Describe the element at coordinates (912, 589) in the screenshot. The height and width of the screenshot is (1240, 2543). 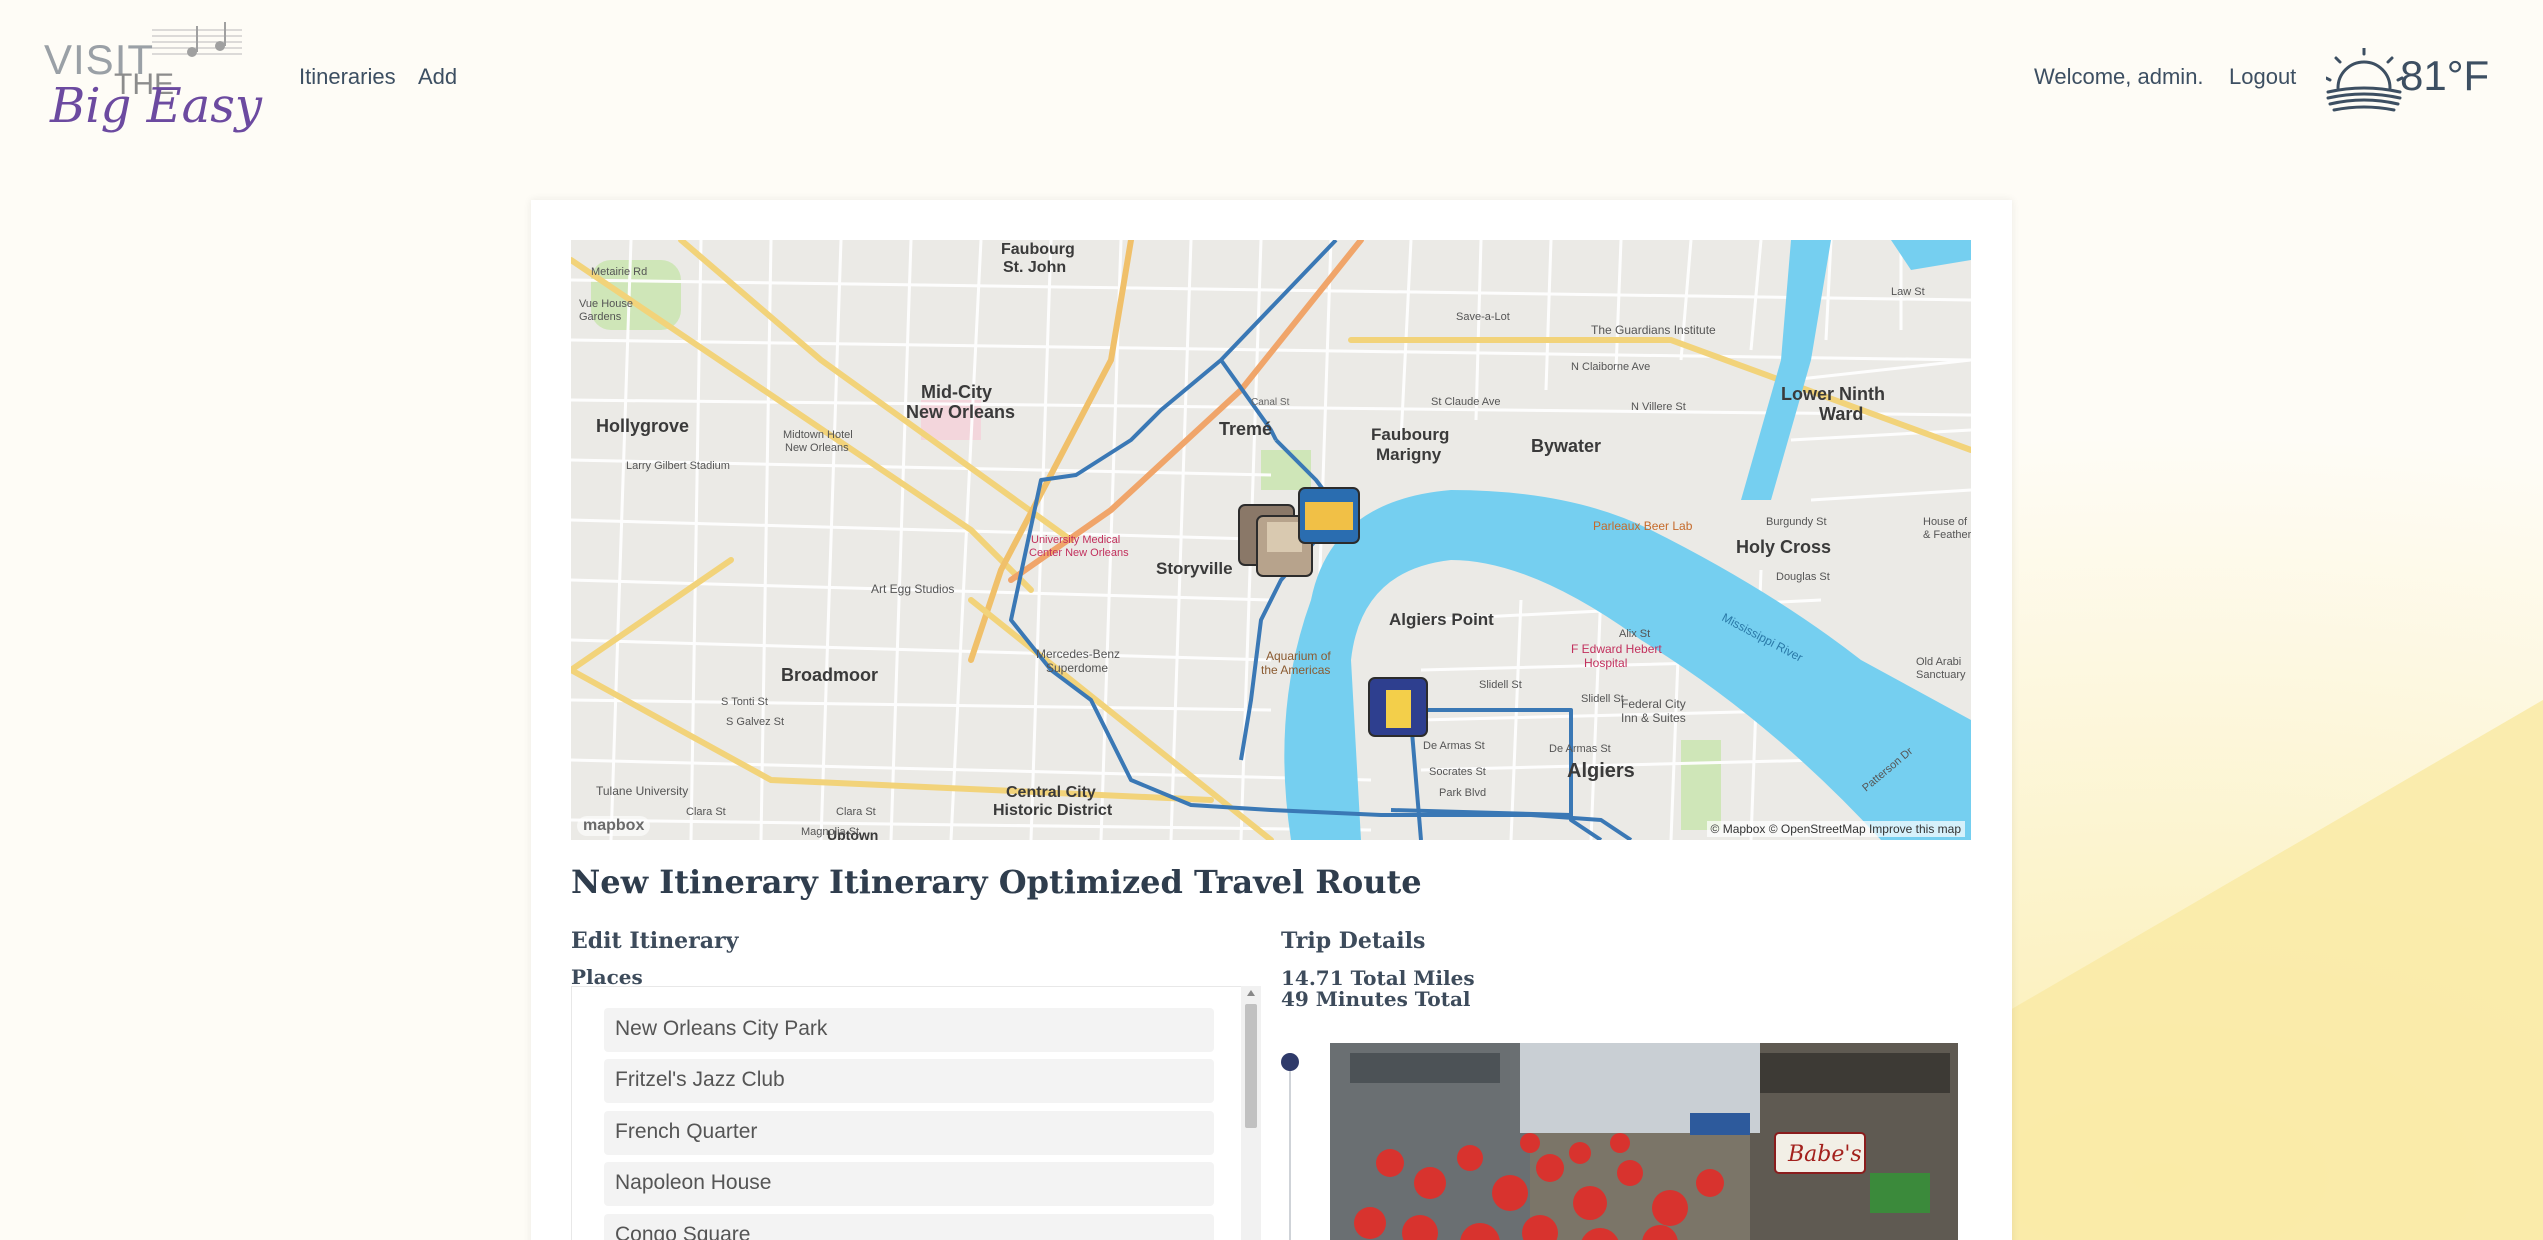
I see `svg-text: Art Egg Studios` at that location.